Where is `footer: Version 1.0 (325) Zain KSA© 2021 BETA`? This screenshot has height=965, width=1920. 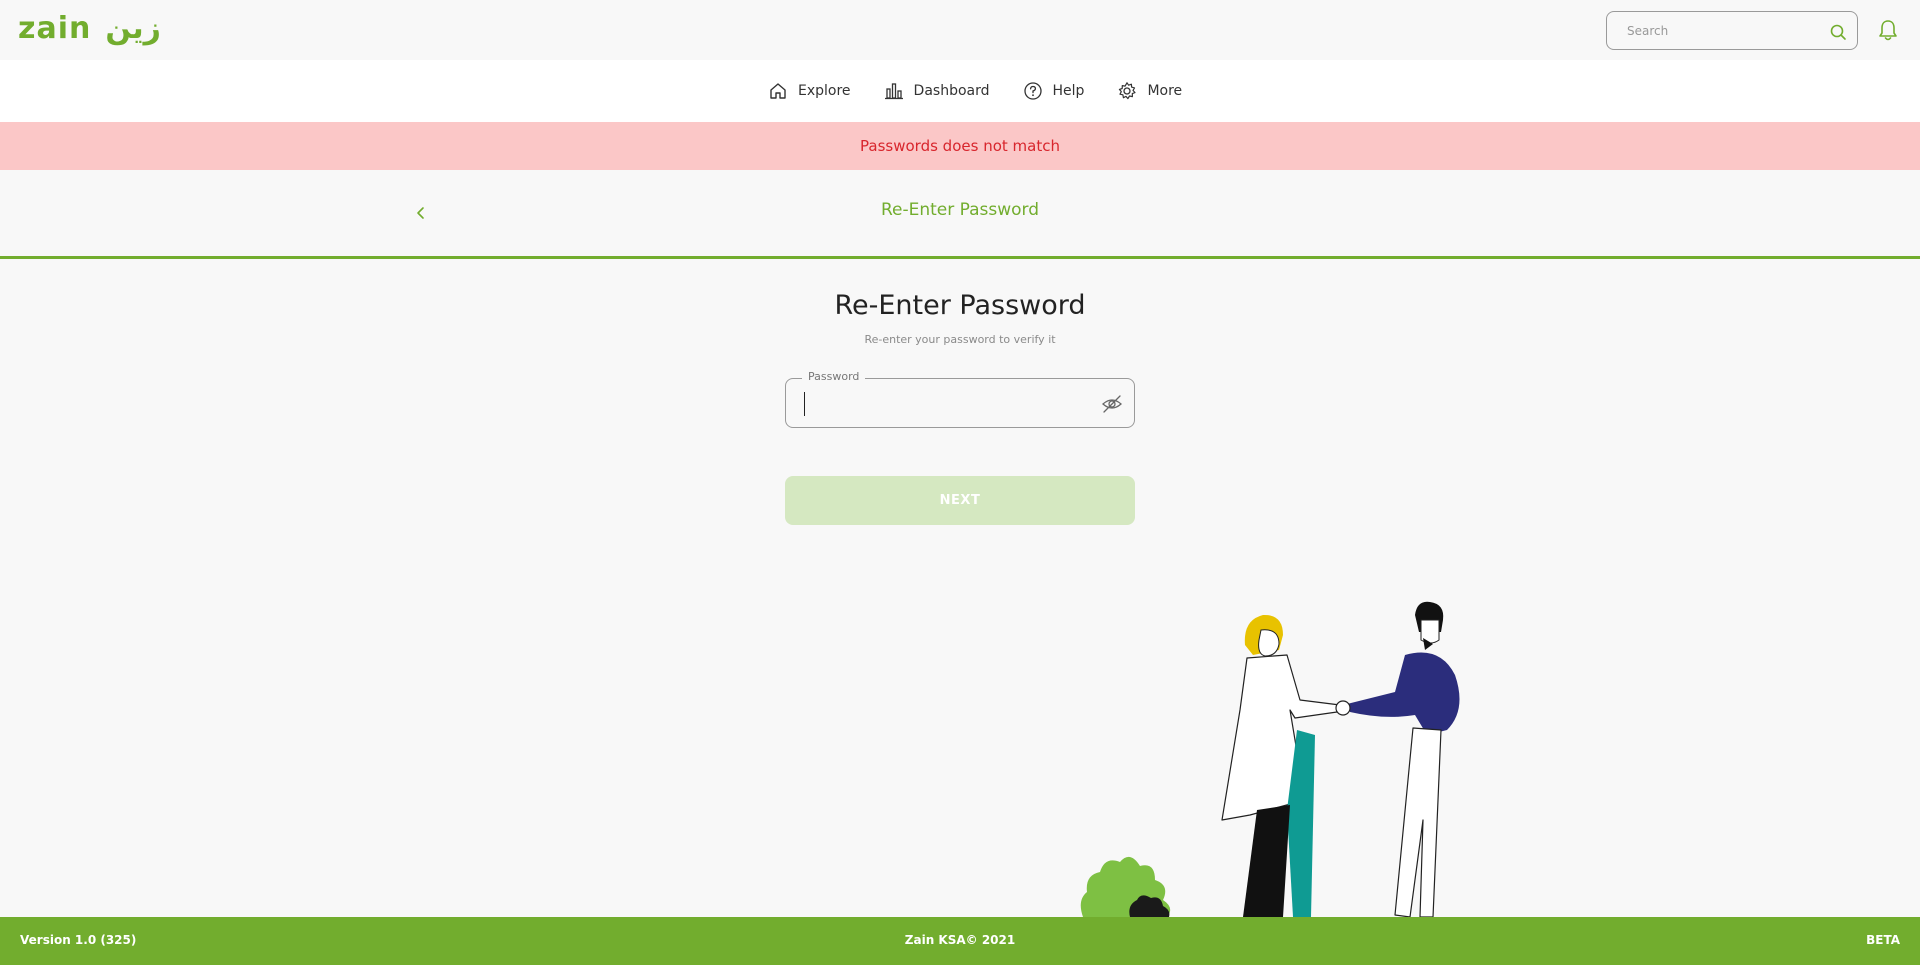 footer: Version 1.0 (325) Zain KSA© 2021 BETA is located at coordinates (960, 941).